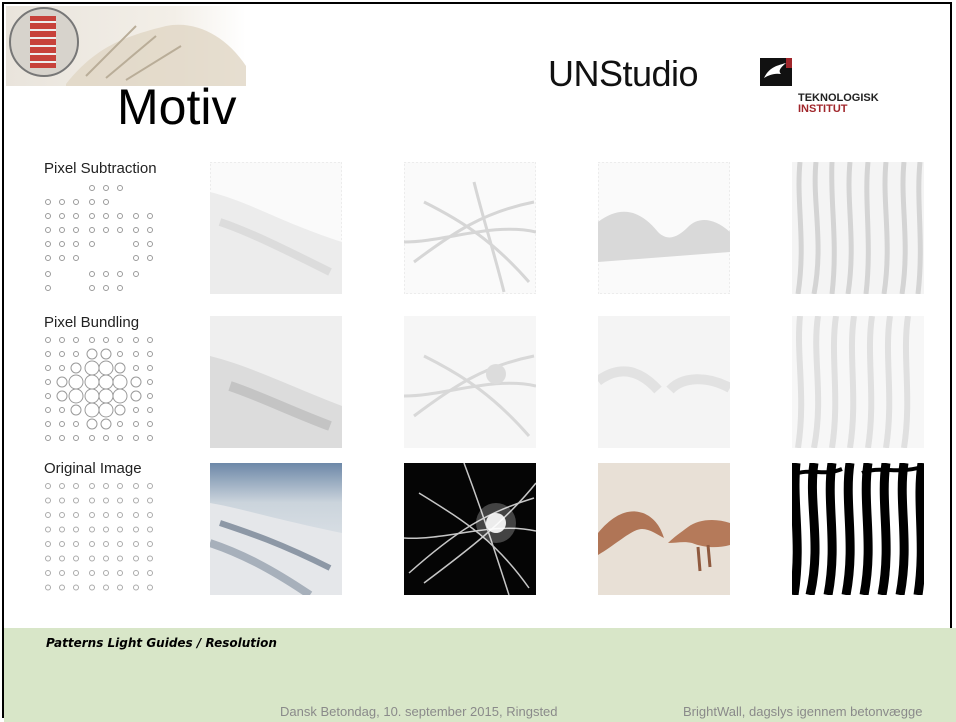 This screenshot has width=956, height=722. I want to click on bundling-tile-zebra, so click(858, 382).